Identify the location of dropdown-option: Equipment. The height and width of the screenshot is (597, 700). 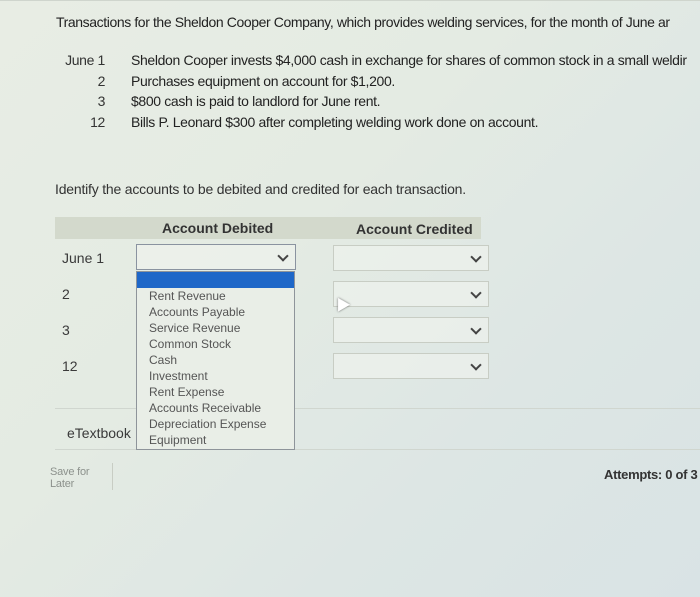
(215, 440).